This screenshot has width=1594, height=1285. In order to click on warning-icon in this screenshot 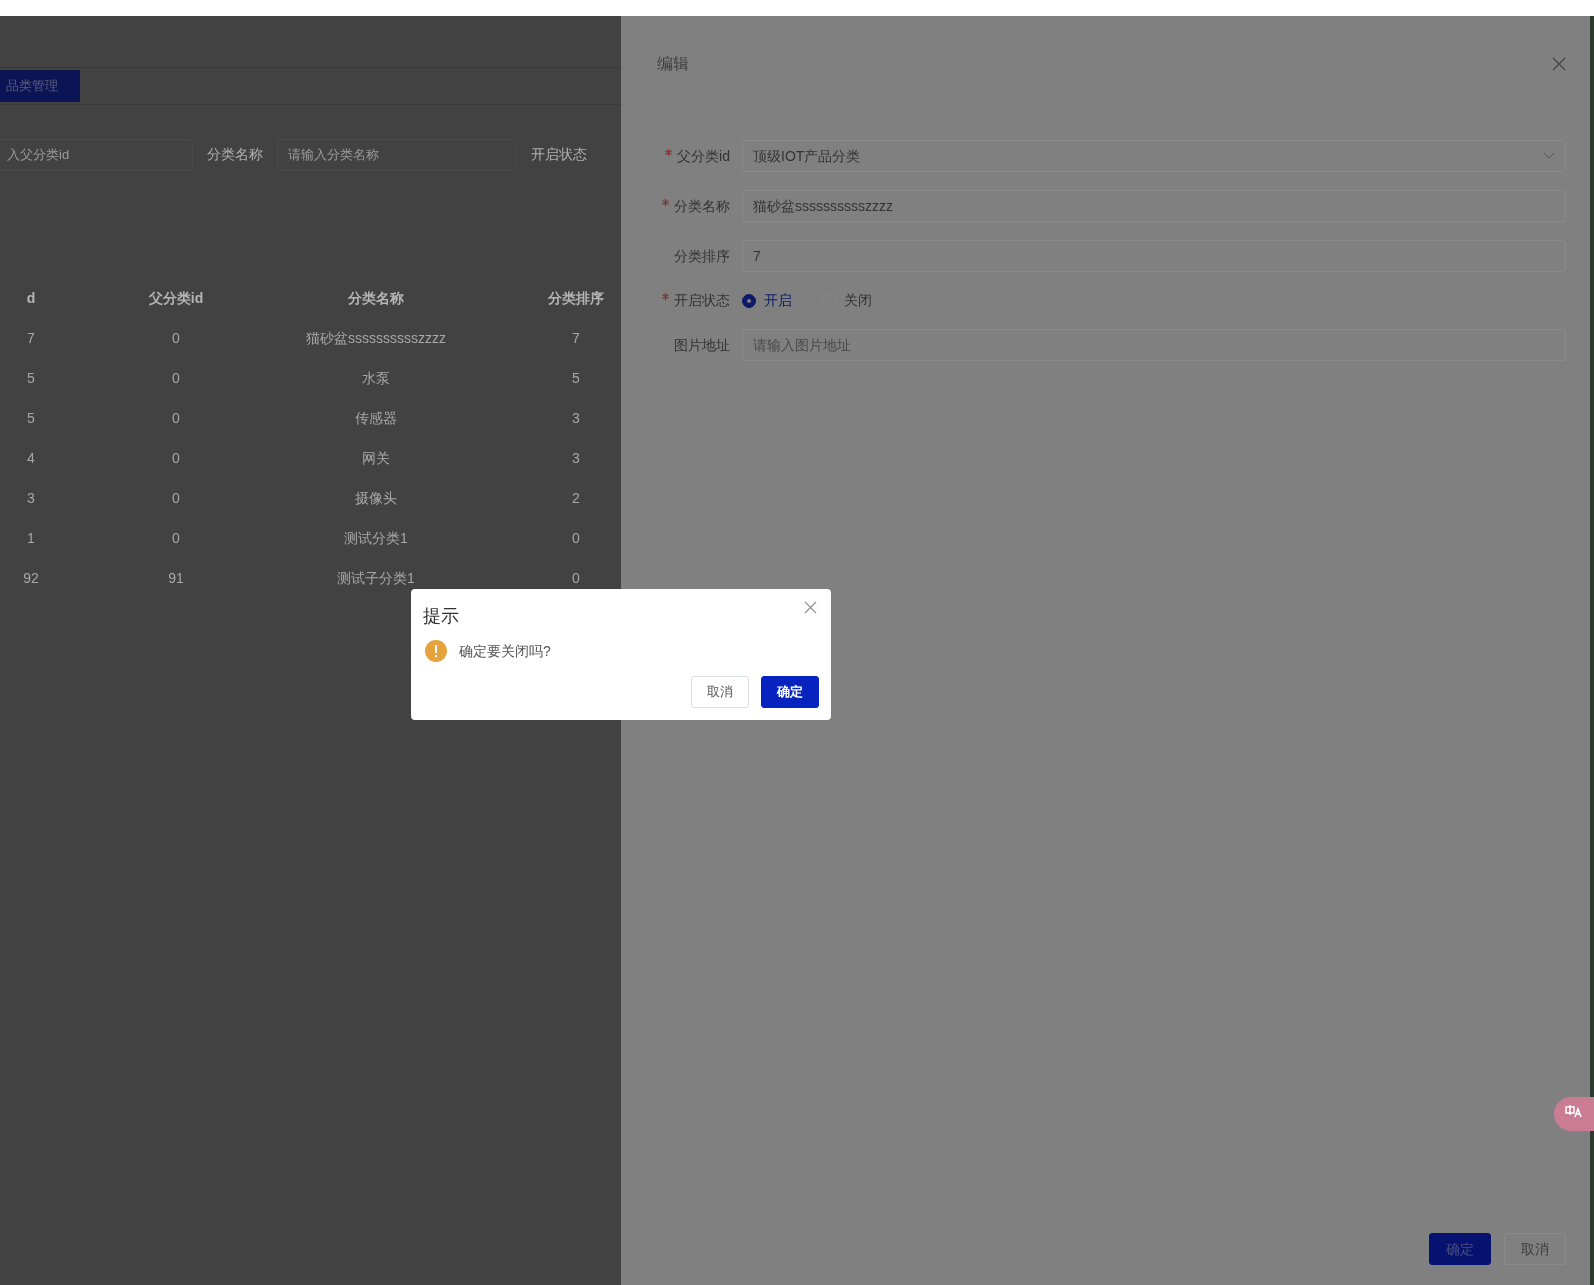, I will do `click(436, 651)`.